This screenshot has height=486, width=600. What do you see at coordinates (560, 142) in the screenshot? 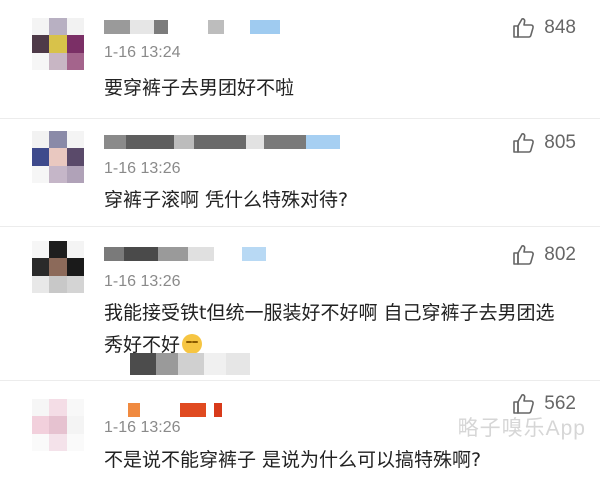
I see `like-count: 805` at bounding box center [560, 142].